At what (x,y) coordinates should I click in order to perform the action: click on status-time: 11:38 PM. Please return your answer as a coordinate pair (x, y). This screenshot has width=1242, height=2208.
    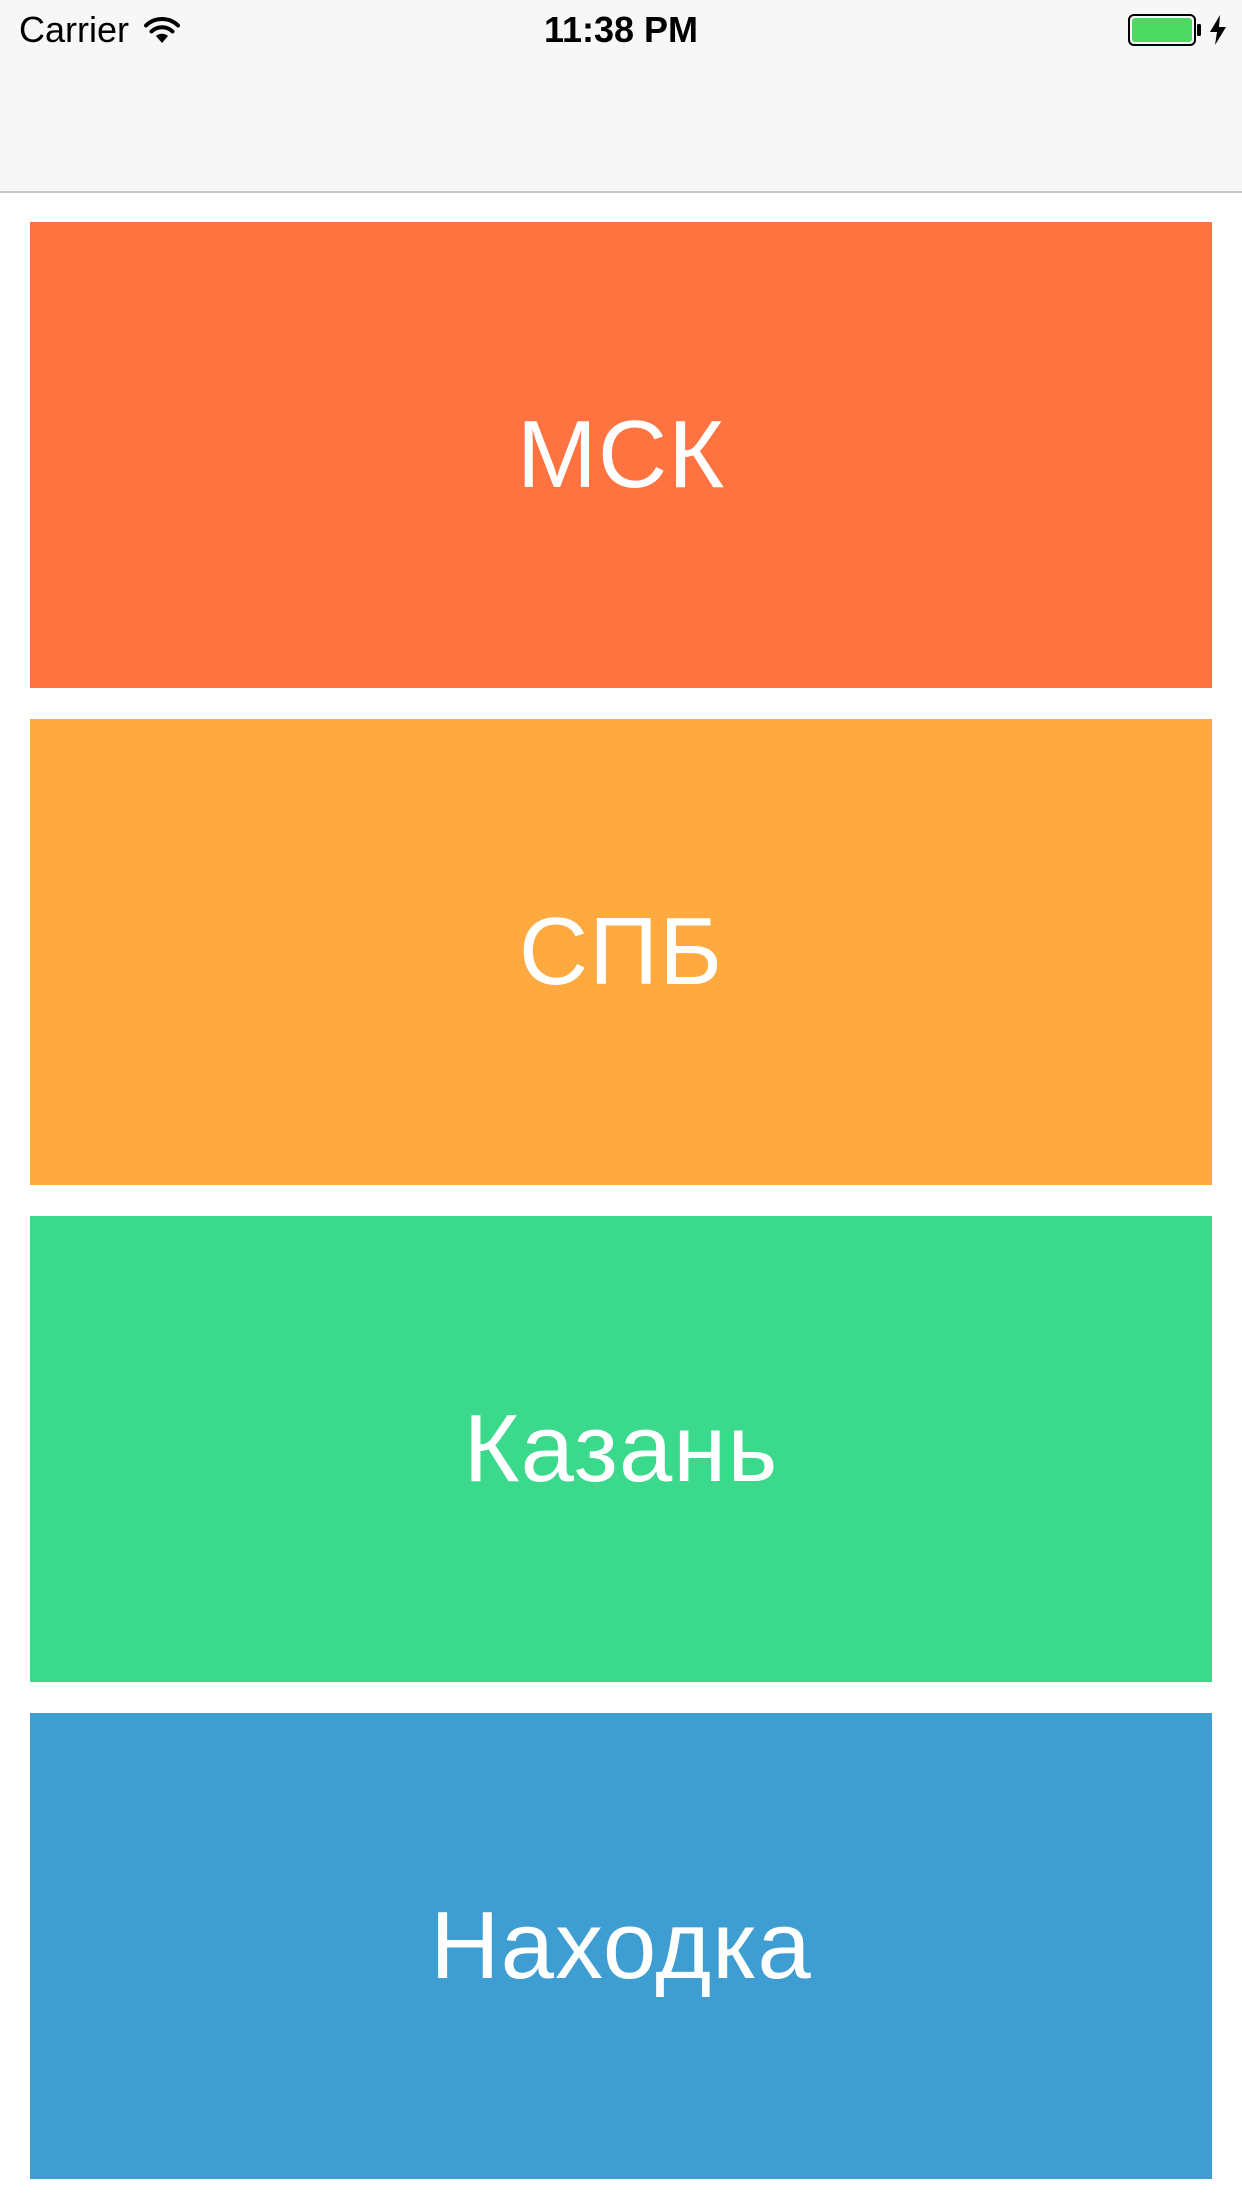
    Looking at the image, I should click on (621, 29).